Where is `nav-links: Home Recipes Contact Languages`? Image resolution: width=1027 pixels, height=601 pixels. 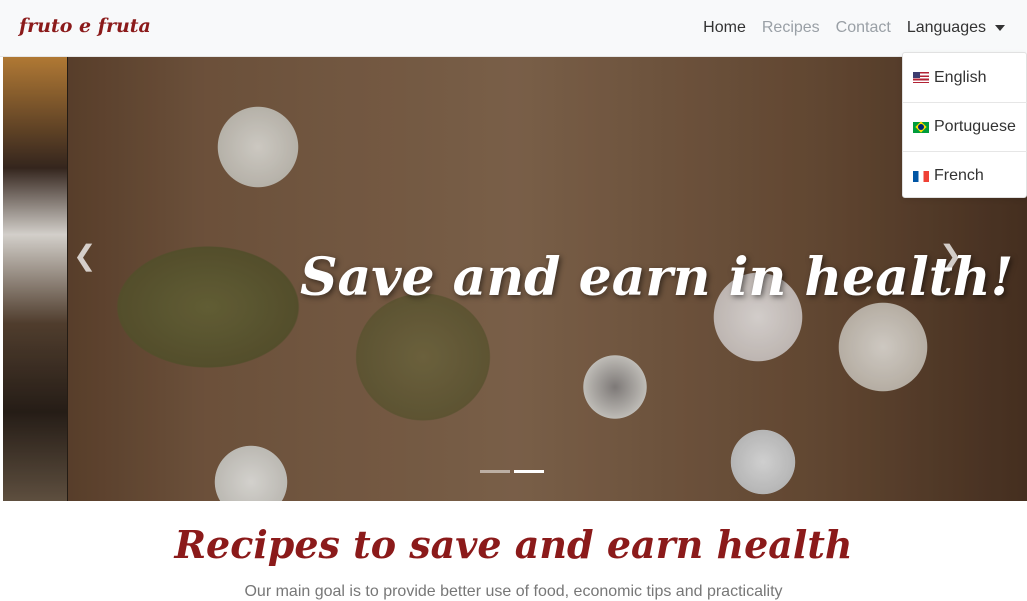
nav-links: Home Recipes Contact Languages is located at coordinates (846, 28).